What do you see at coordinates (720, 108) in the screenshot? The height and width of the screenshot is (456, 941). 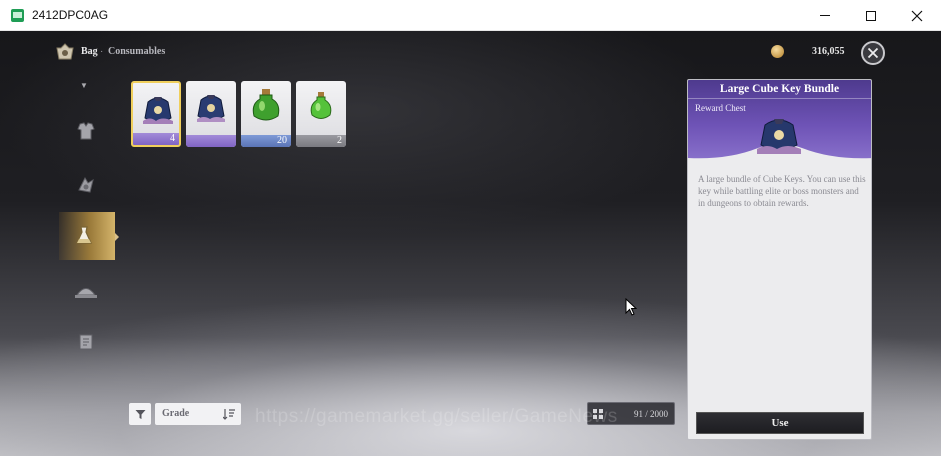 I see `item-type: Reward Chest` at bounding box center [720, 108].